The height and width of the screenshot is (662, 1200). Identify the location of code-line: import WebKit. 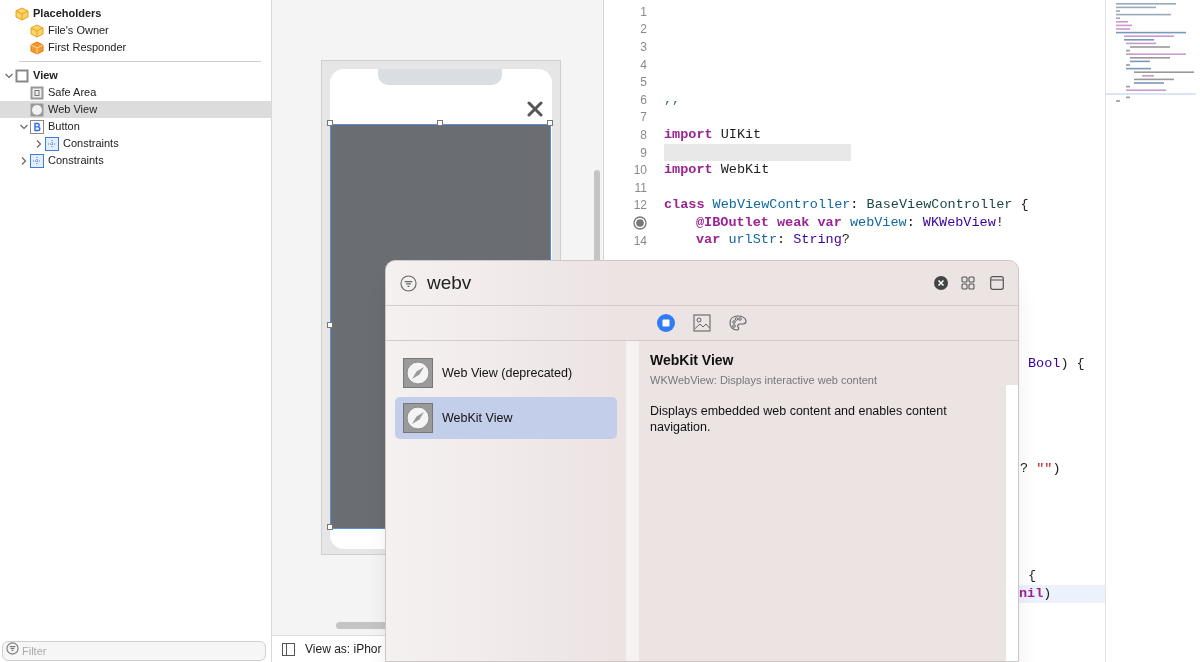
(717, 170).